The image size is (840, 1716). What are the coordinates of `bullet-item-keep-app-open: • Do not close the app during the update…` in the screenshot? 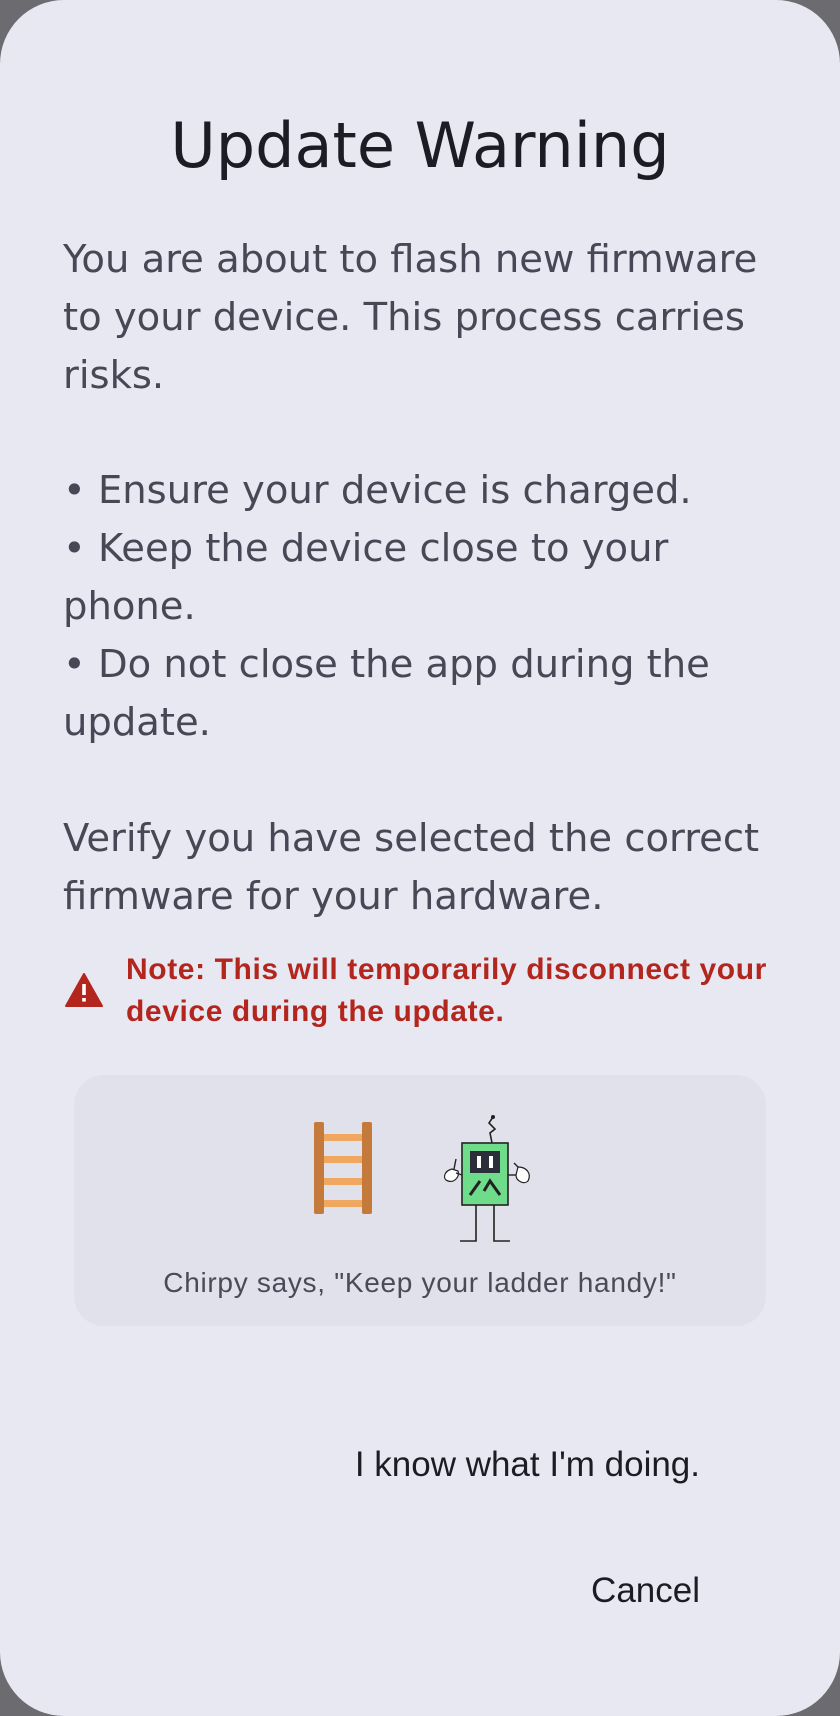 It's located at (386, 693).